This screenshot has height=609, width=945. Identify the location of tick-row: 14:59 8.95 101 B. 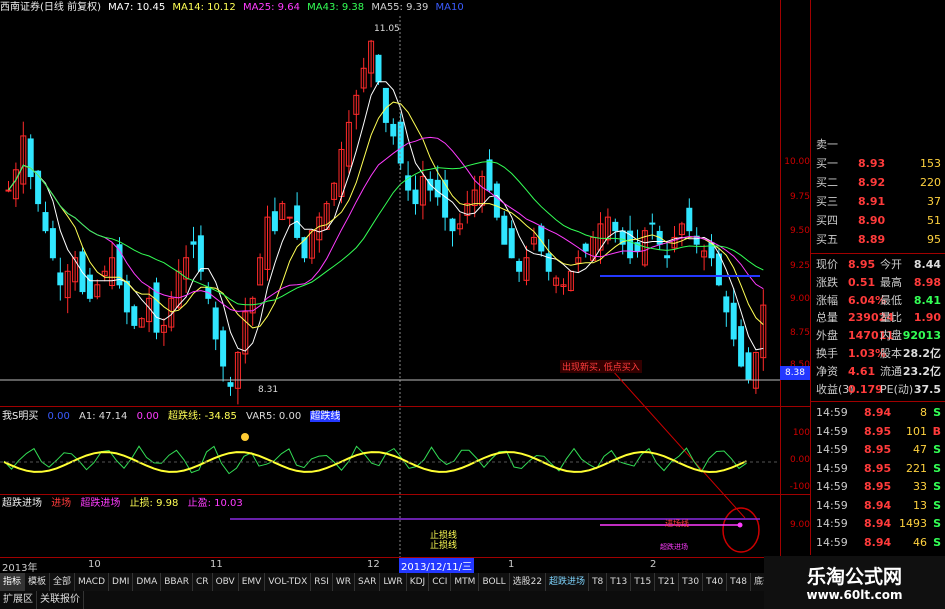
(877, 431).